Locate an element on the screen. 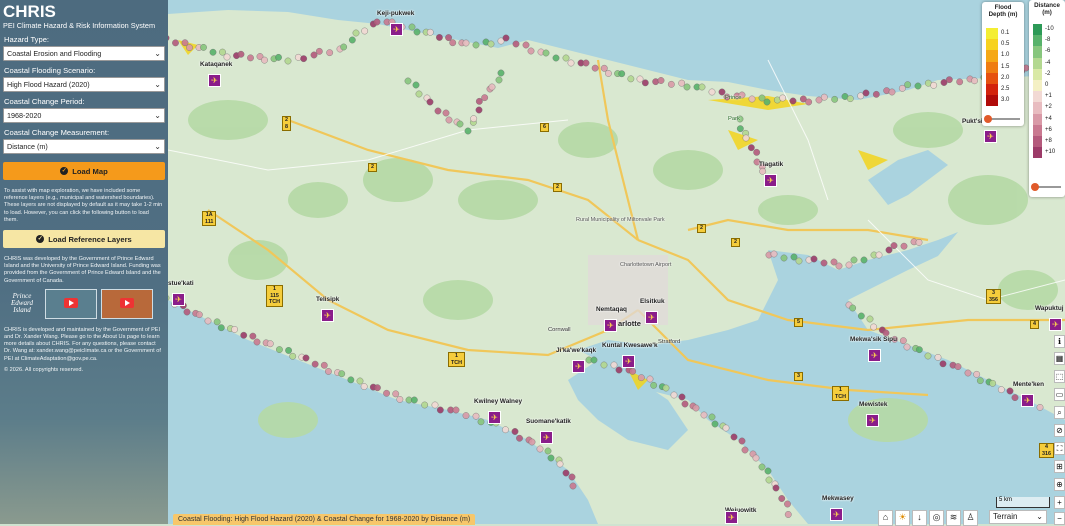 This screenshot has width=1065, height=526. chart-icon: ⬚ is located at coordinates (1059, 376).